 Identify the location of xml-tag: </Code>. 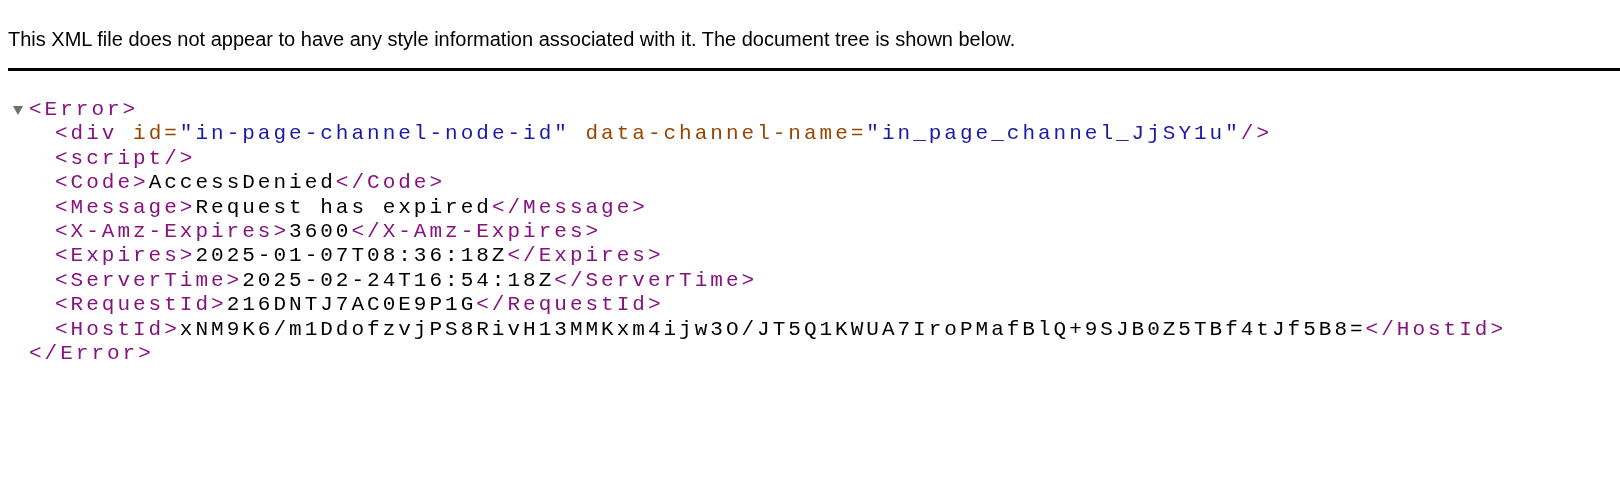
(390, 183).